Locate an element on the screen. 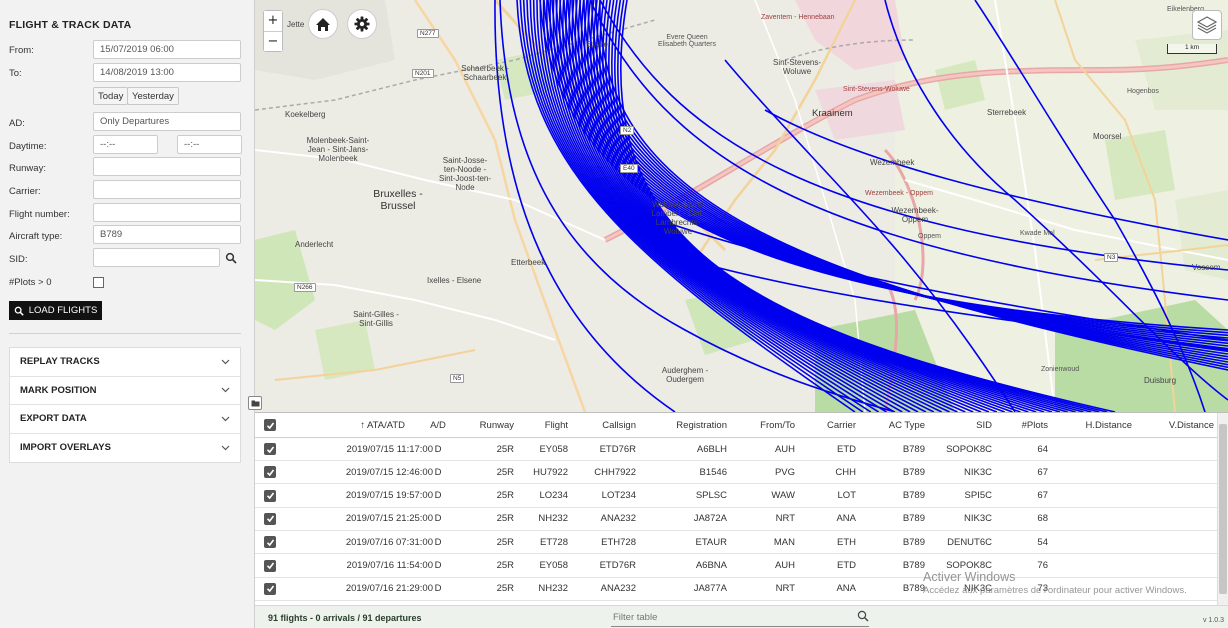  column-header-h-distance: H.Distance is located at coordinates (1093, 425).